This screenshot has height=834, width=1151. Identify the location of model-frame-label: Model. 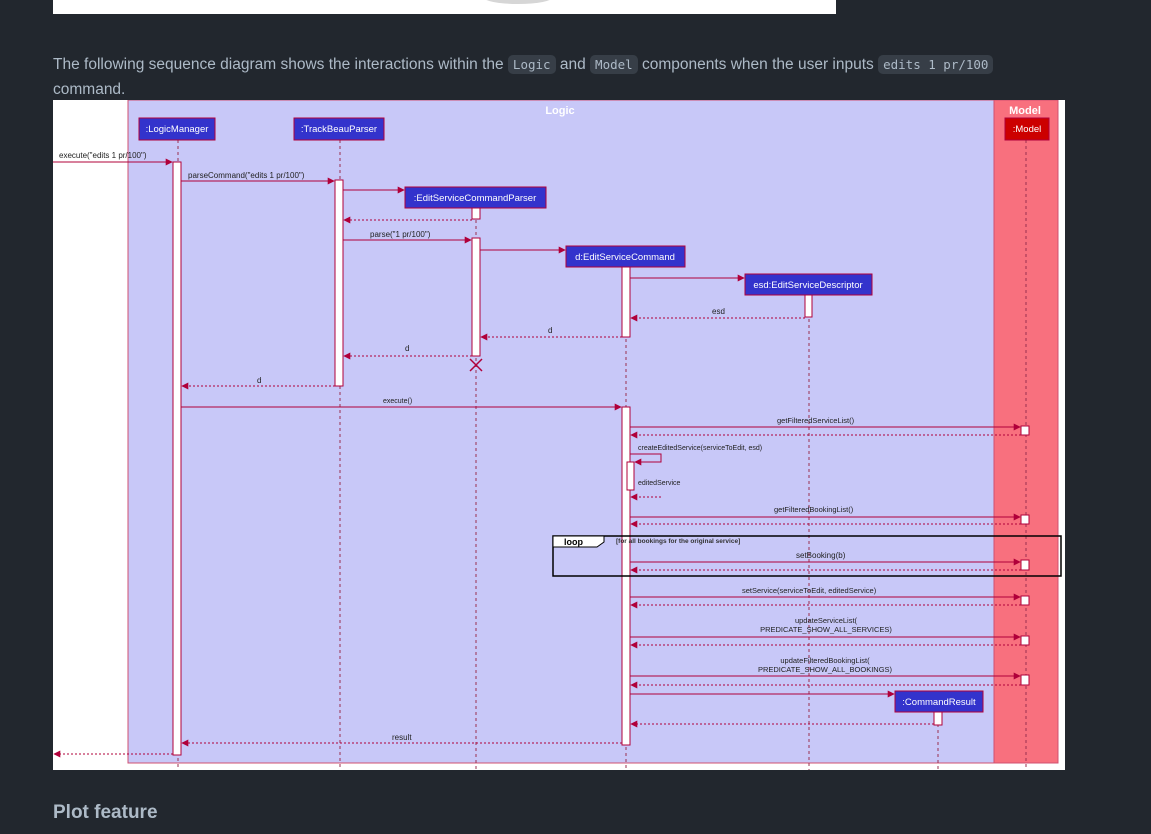
(1025, 111).